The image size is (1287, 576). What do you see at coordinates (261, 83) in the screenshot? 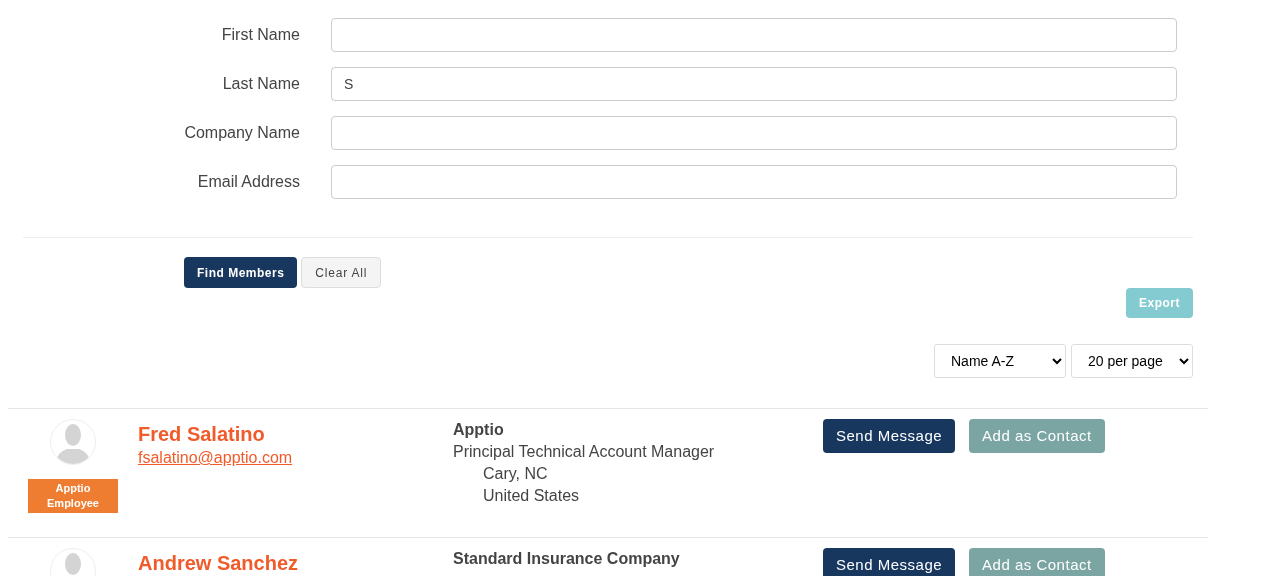
I see `field-label: Last Name` at bounding box center [261, 83].